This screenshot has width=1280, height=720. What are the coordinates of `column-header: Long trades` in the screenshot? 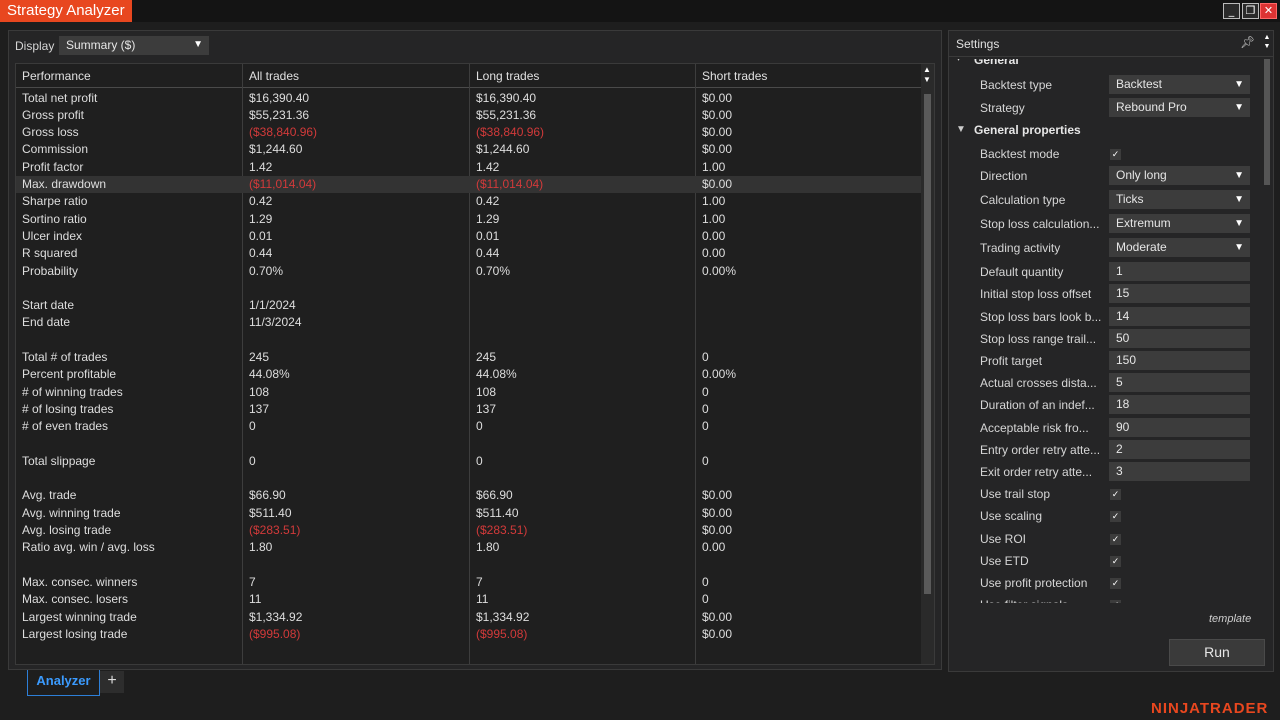 It's located at (504, 76).